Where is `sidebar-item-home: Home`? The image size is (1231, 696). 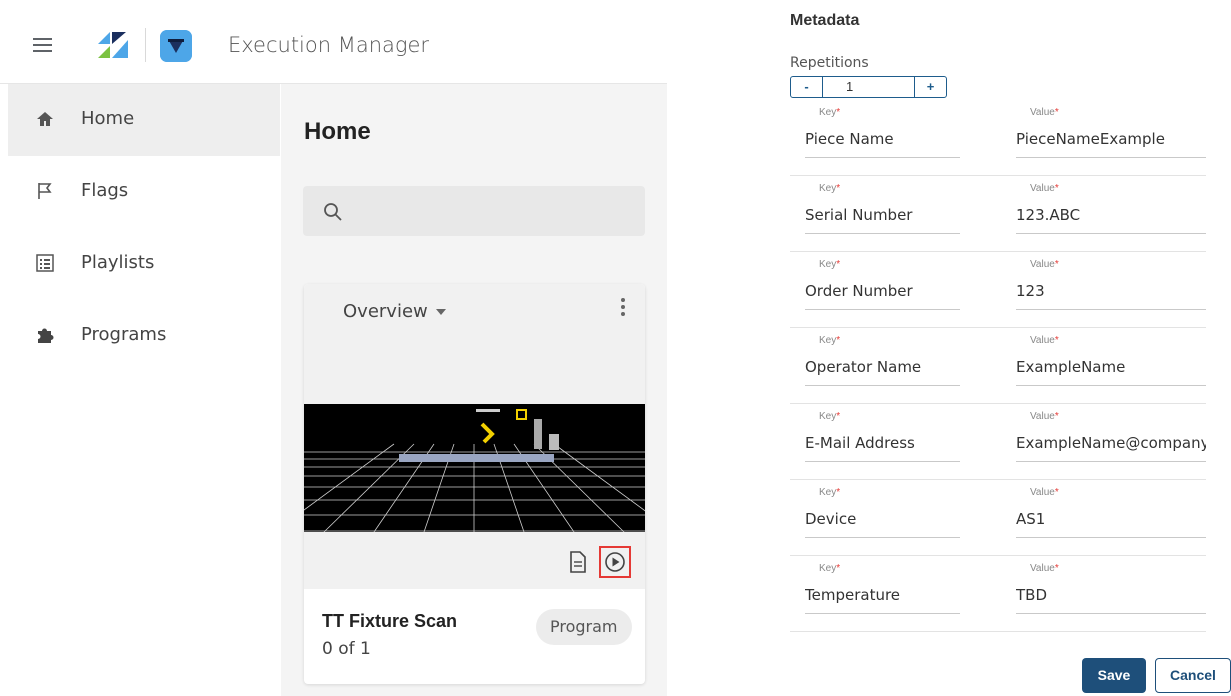 sidebar-item-home: Home is located at coordinates (144, 120).